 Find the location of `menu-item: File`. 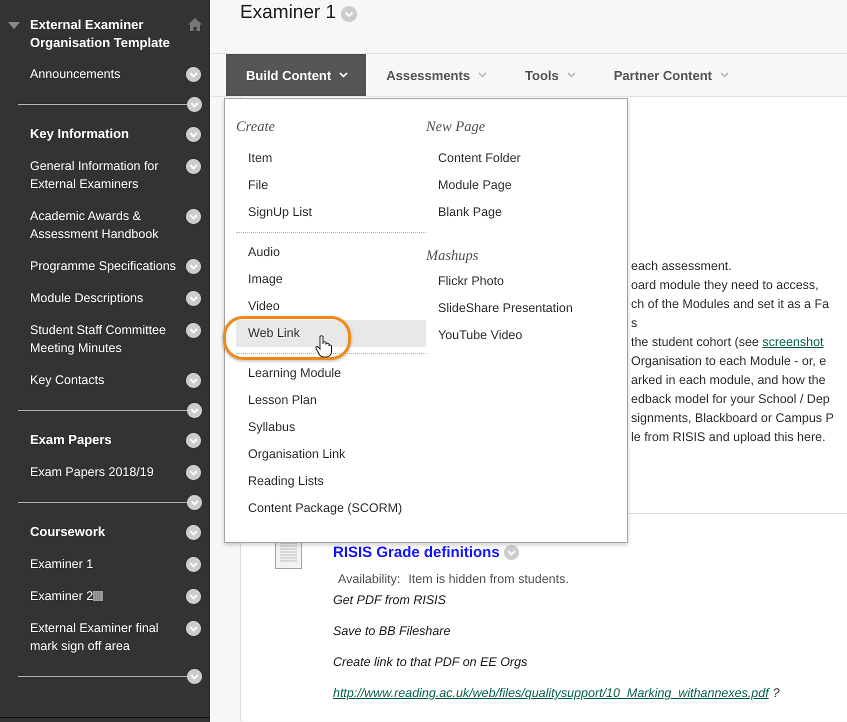

menu-item: File is located at coordinates (331, 185).